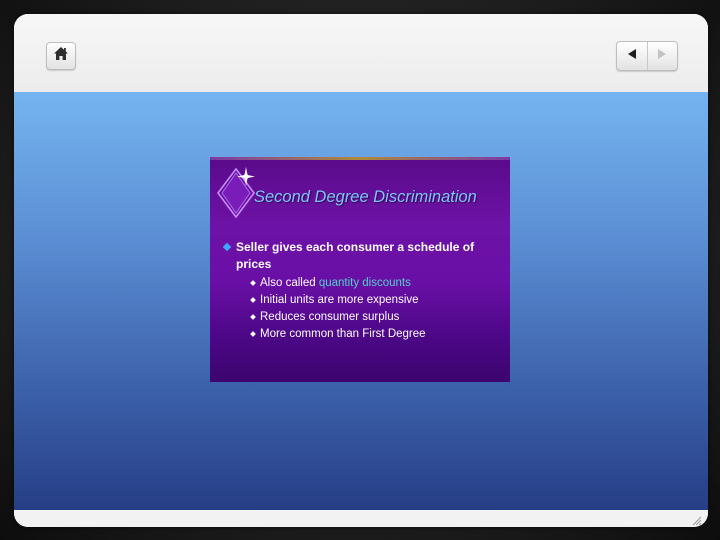  I want to click on home-icon, so click(61, 56).